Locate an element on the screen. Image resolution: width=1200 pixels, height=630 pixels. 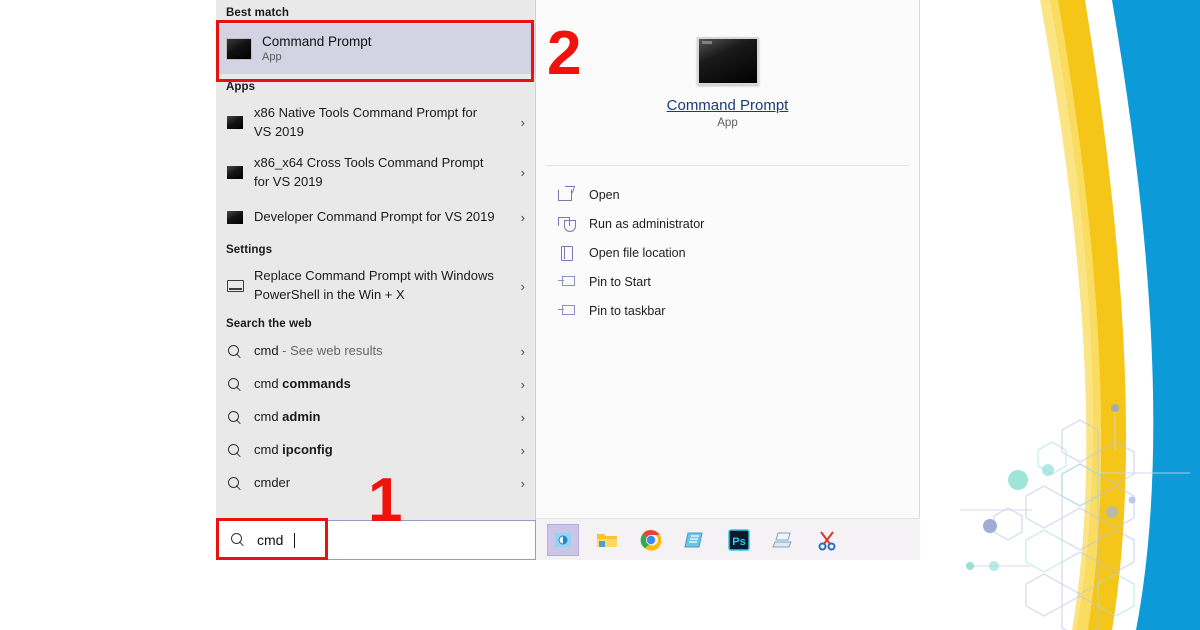
taskbar: Ps is located at coordinates (728, 539).